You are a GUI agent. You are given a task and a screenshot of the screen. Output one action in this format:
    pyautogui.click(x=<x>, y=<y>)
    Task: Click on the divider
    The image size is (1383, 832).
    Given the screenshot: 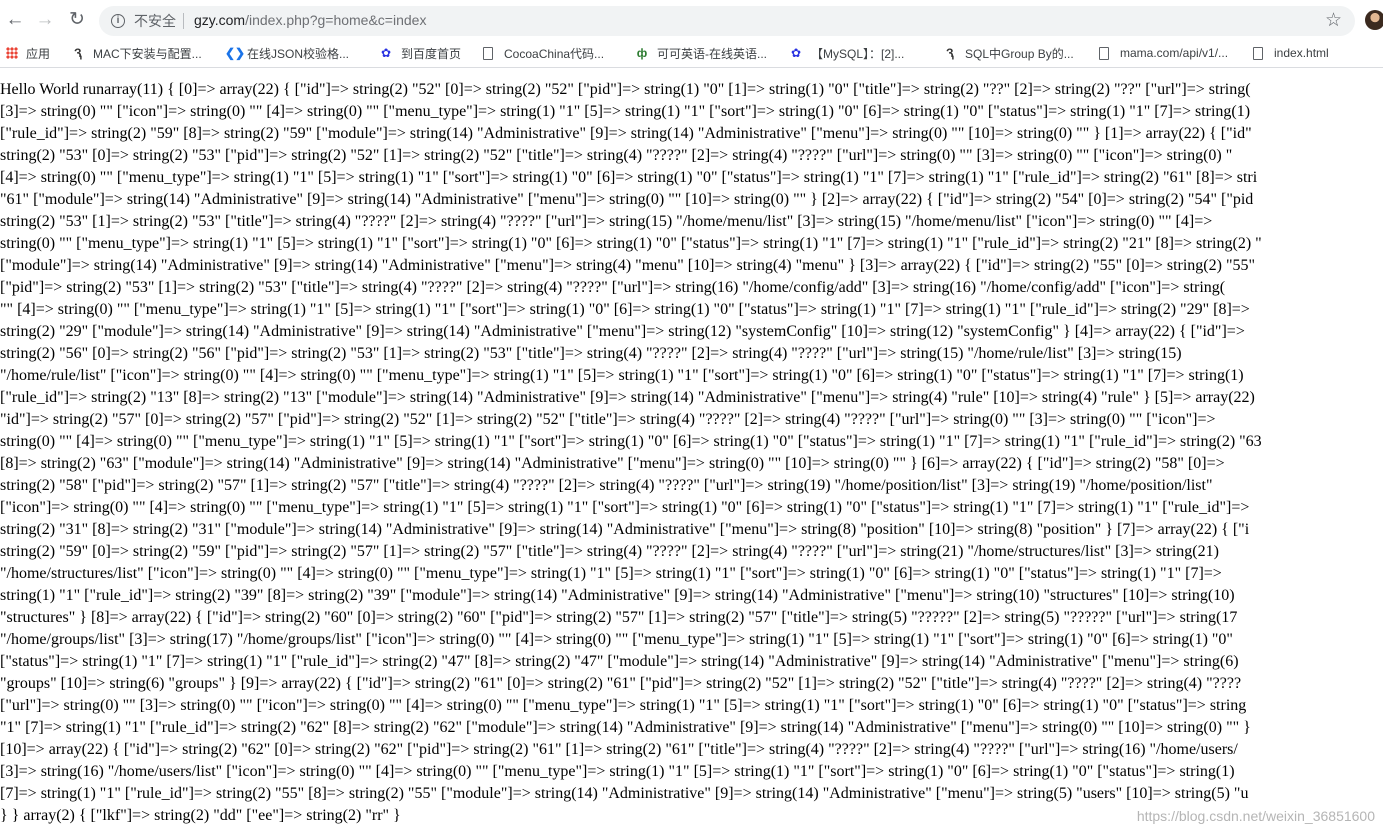 What is the action you would take?
    pyautogui.click(x=183, y=21)
    